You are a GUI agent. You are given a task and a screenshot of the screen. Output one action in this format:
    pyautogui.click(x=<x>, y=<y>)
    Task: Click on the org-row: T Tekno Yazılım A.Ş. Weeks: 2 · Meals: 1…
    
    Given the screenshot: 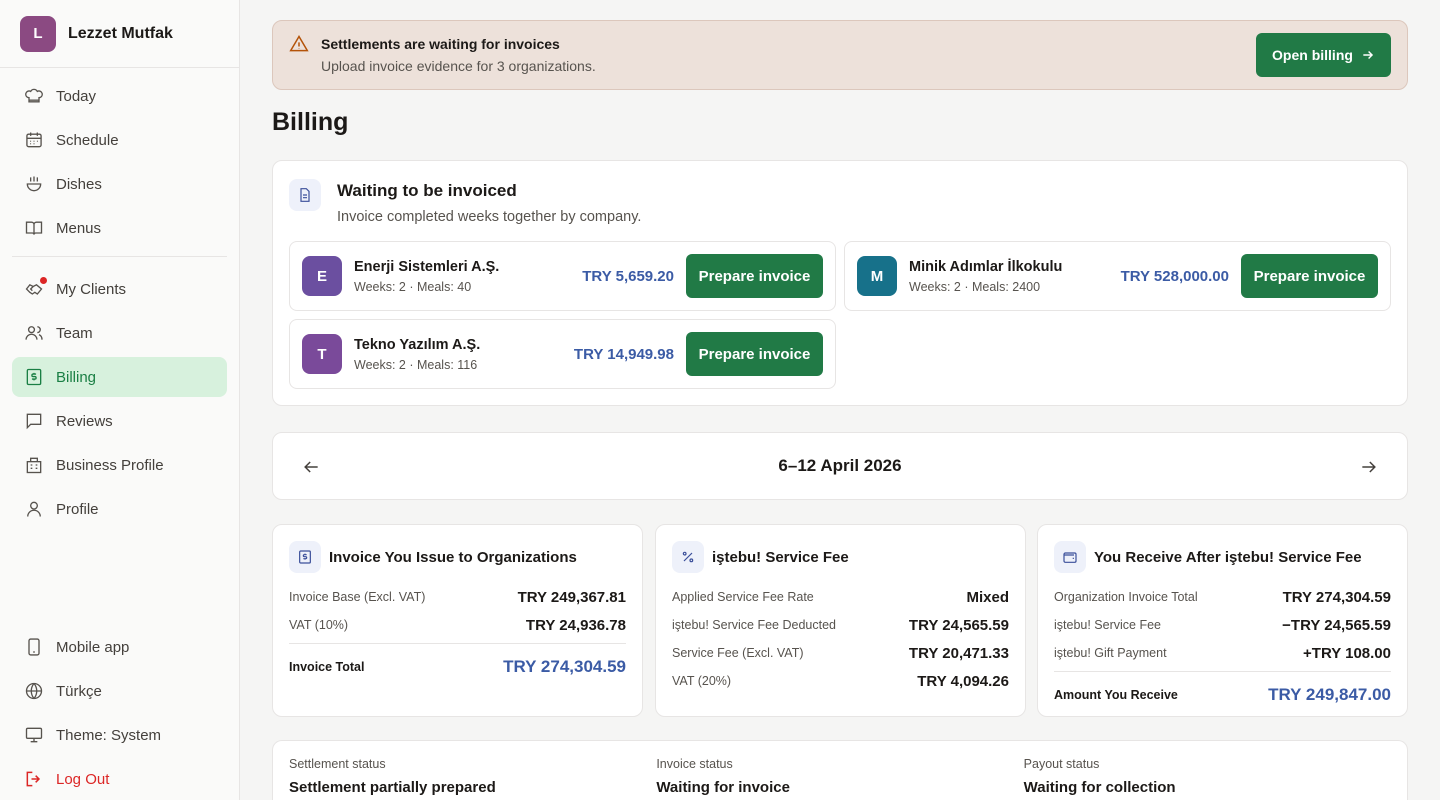 What is the action you would take?
    pyautogui.click(x=562, y=354)
    